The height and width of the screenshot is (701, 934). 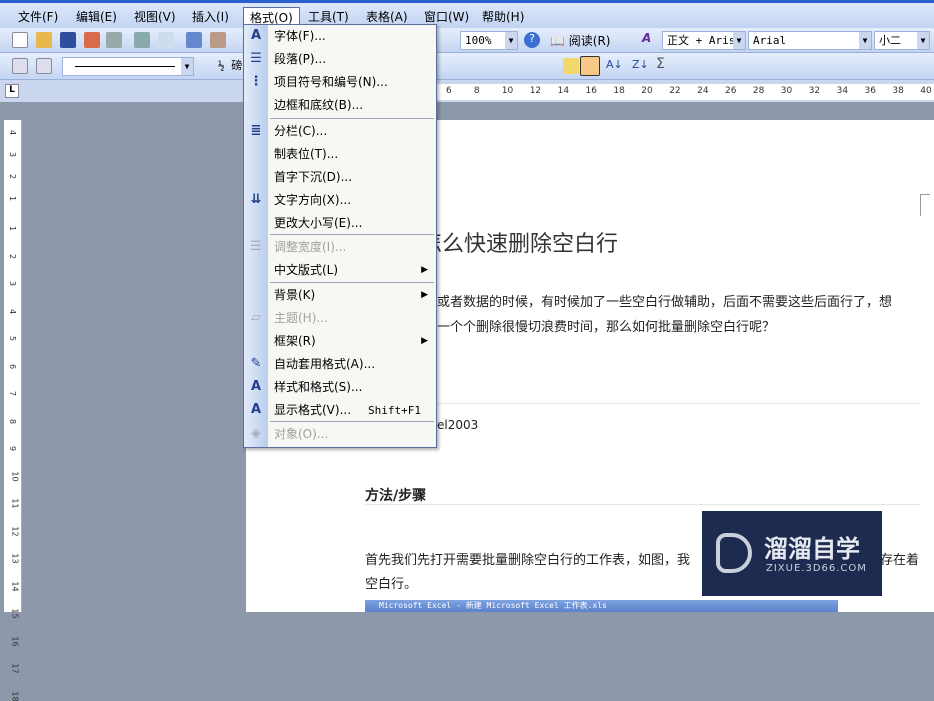 I want to click on ruler-number: 22, so click(x=675, y=91).